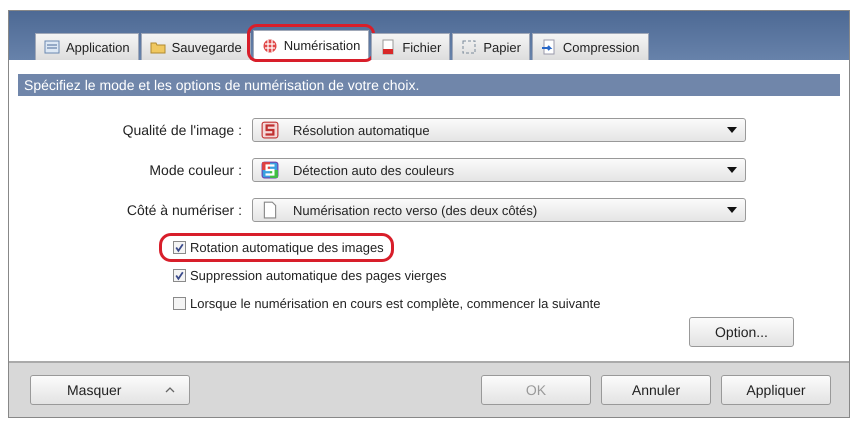 The width and height of the screenshot is (862, 423). What do you see at coordinates (184, 210) in the screenshot?
I see `field-label: Côté à numériser :` at bounding box center [184, 210].